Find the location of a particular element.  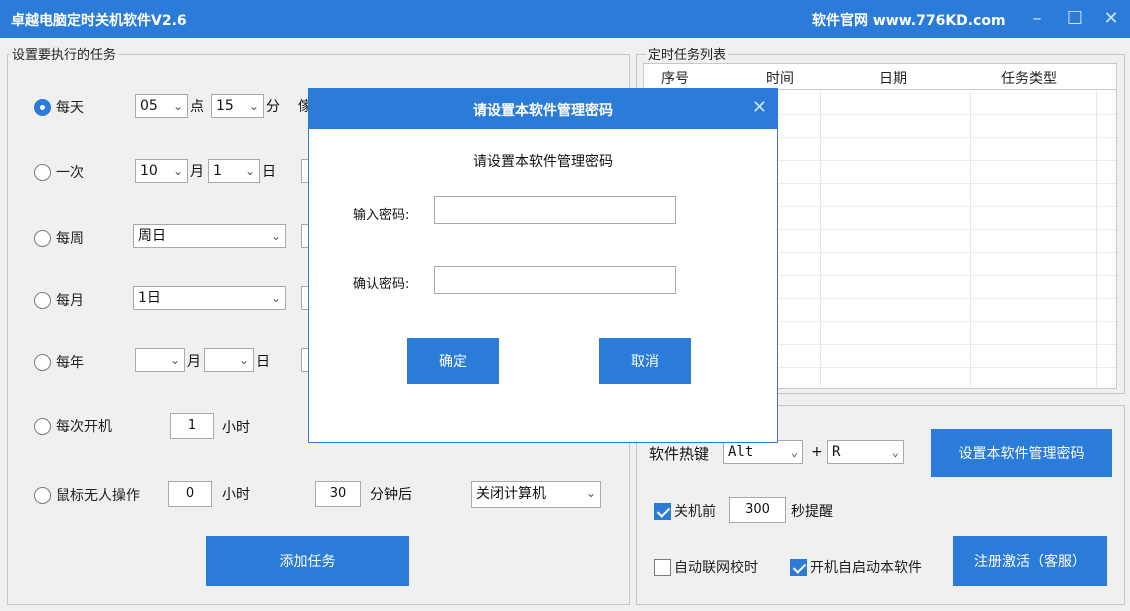

once-day-select: 1 ⌄ is located at coordinates (234, 171).